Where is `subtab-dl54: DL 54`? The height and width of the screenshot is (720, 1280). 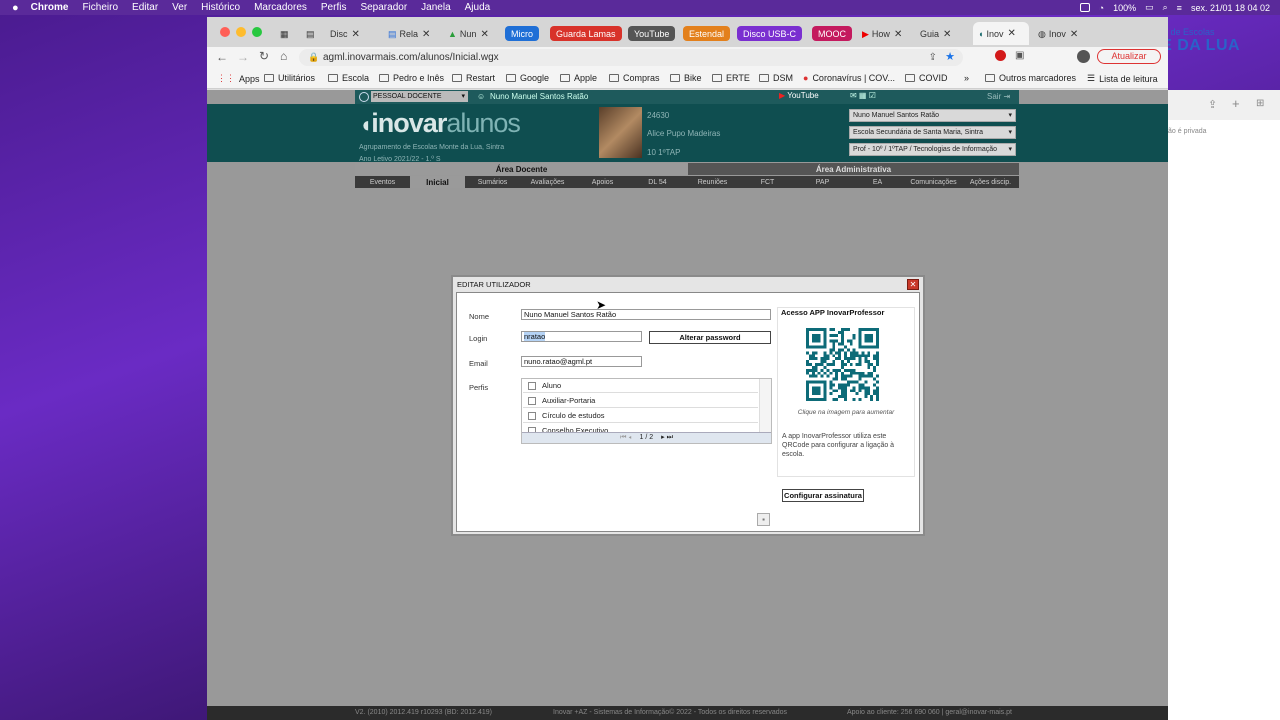 subtab-dl54: DL 54 is located at coordinates (657, 182).